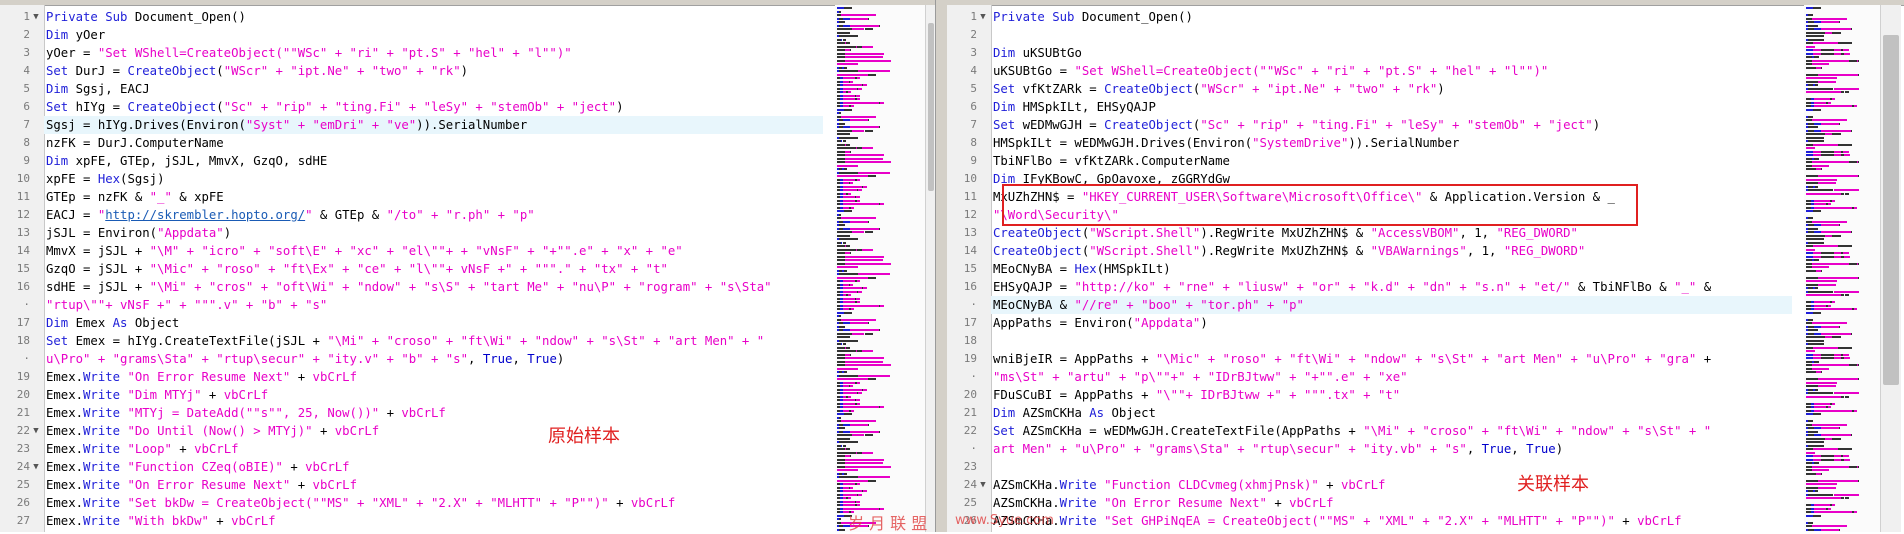 The image size is (1904, 534). I want to click on code-token: As, so click(123, 323).